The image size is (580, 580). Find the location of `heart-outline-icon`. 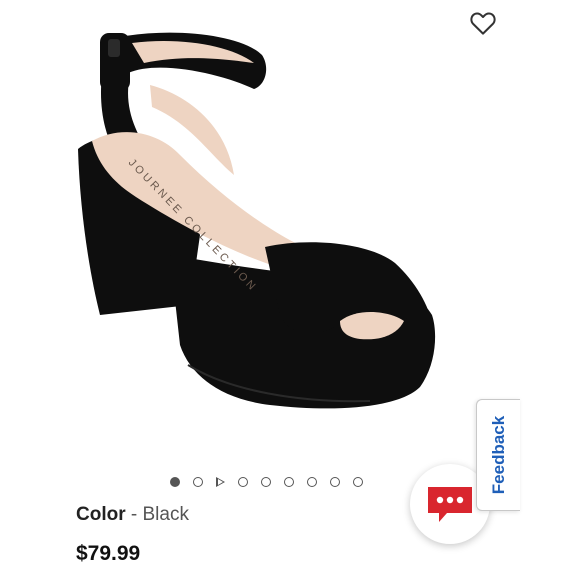

heart-outline-icon is located at coordinates (483, 23).